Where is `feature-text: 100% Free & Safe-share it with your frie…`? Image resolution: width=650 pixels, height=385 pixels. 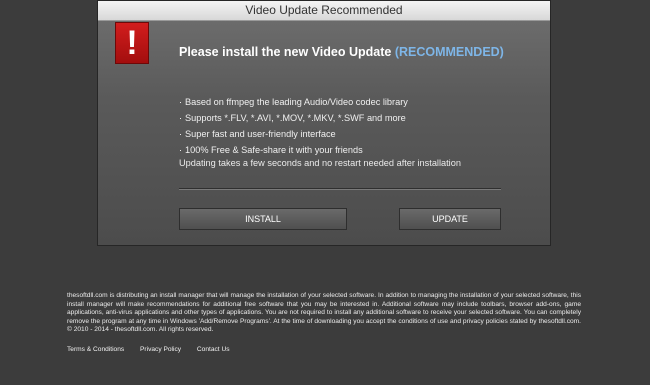 feature-text: 100% Free & Safe-share it with your frie… is located at coordinates (274, 150).